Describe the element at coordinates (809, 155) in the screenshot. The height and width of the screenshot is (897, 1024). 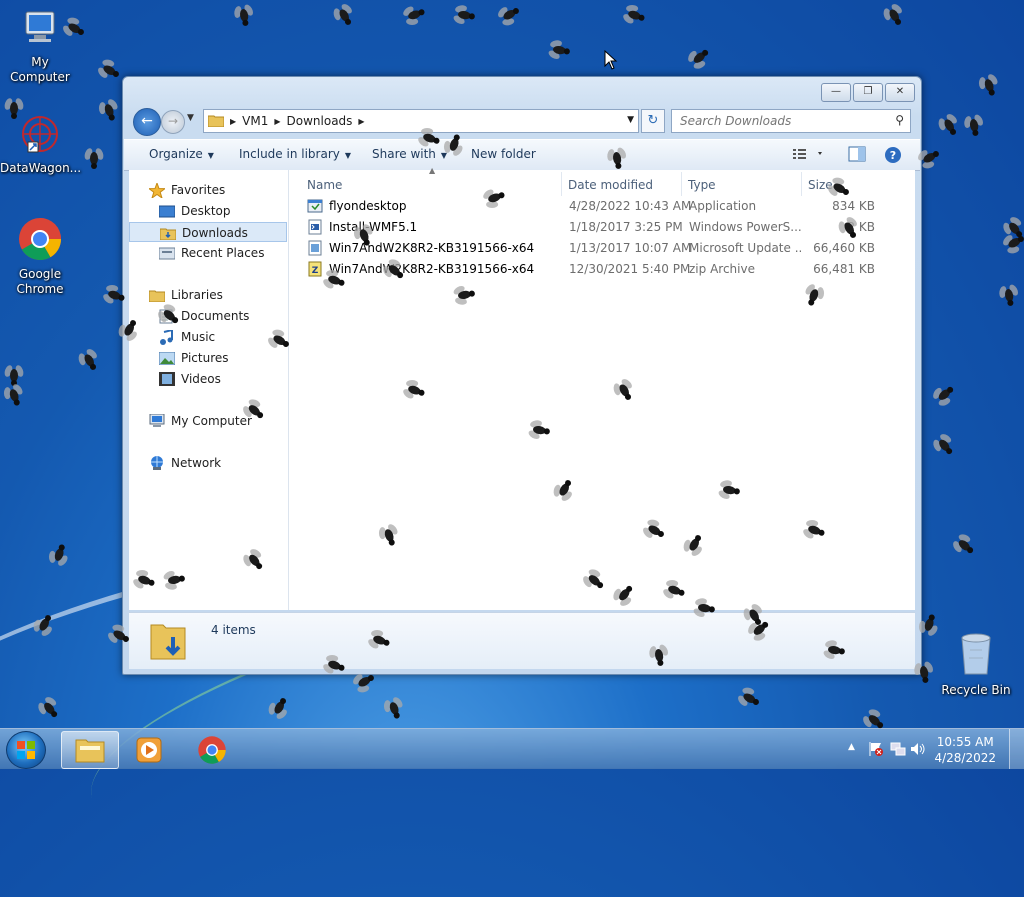
I see `change-view-button` at that location.